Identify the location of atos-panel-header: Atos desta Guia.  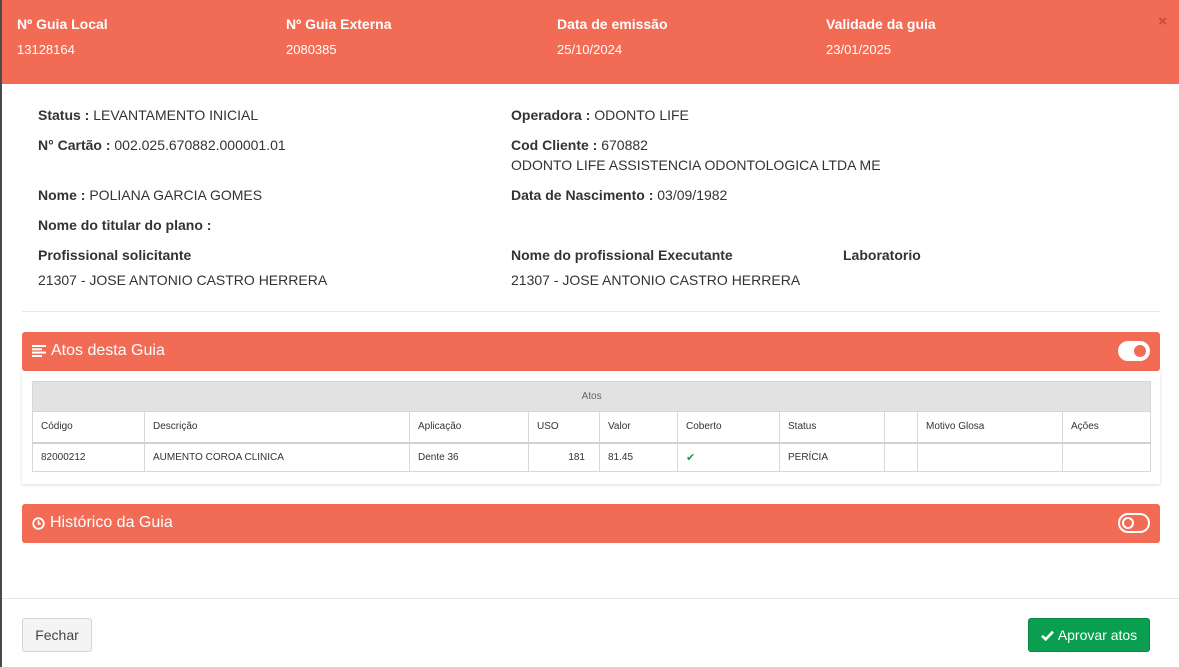
(591, 351).